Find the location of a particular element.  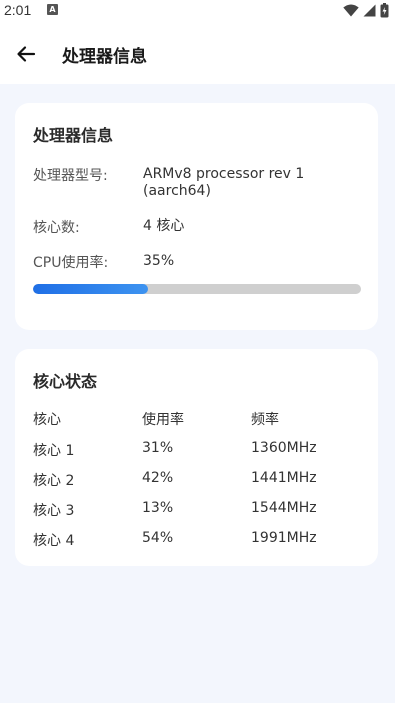

cpu-usage-label: CPU使用率: is located at coordinates (71, 263).